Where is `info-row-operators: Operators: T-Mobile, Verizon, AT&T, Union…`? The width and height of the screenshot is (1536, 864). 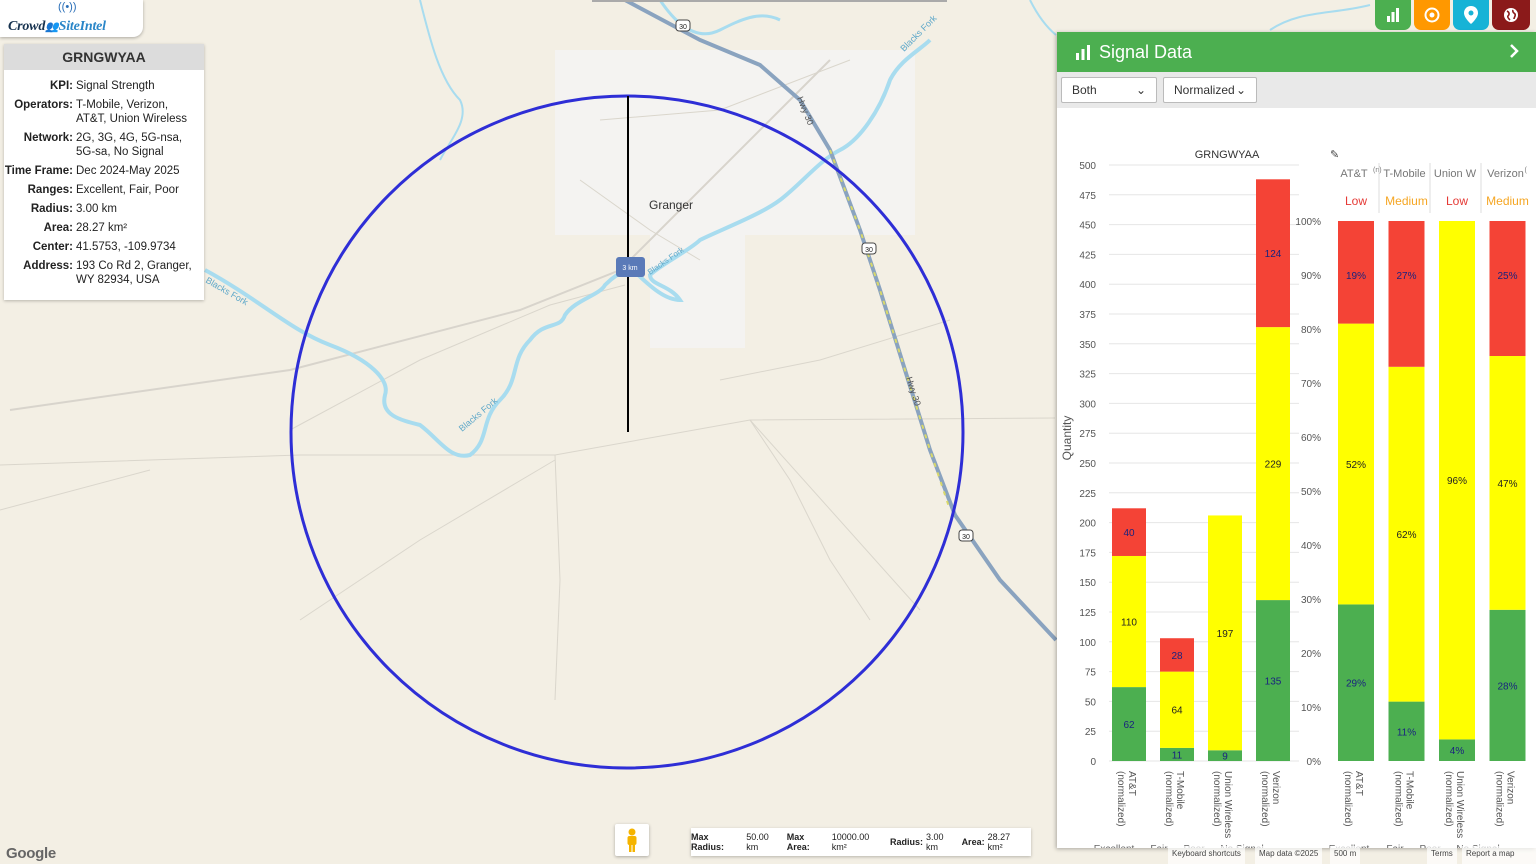 info-row-operators: Operators: T-Mobile, Verizon, AT&T, Union… is located at coordinates (101, 112).